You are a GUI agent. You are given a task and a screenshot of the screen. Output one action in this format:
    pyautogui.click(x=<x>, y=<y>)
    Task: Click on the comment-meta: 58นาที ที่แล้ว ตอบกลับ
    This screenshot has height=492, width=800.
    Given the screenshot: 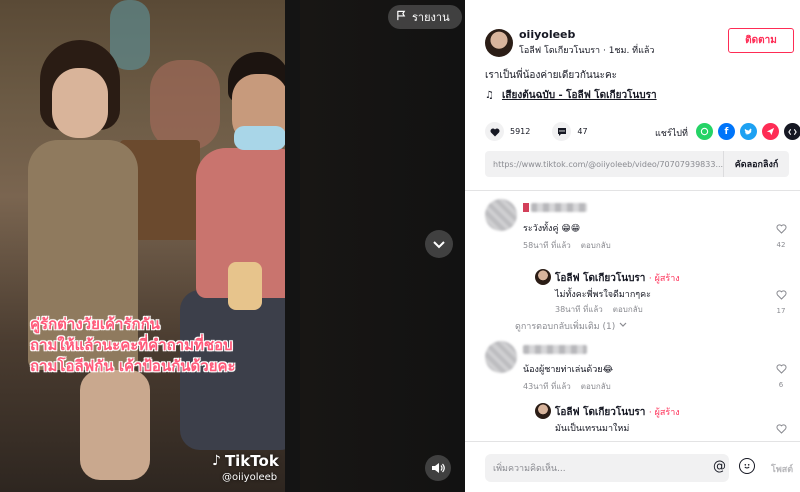 What is the action you would take?
    pyautogui.click(x=567, y=245)
    